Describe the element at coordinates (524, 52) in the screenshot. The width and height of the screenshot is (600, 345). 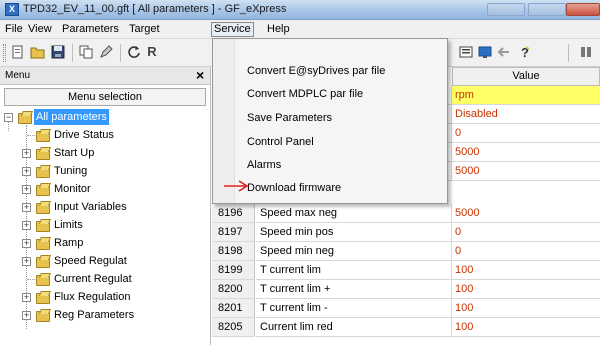
I see `help-icon: ?` at that location.